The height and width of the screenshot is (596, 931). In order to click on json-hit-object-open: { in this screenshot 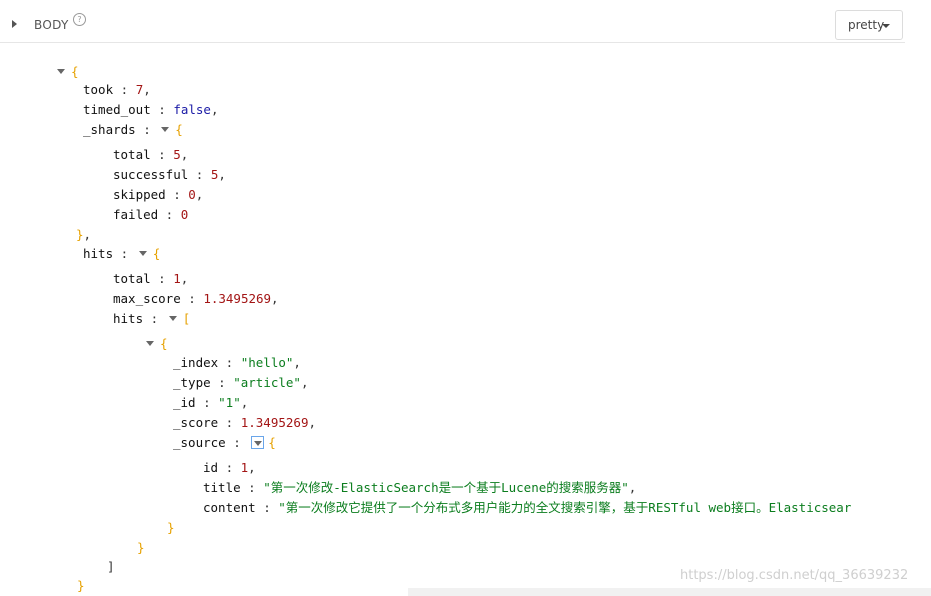, I will do `click(155, 344)`.